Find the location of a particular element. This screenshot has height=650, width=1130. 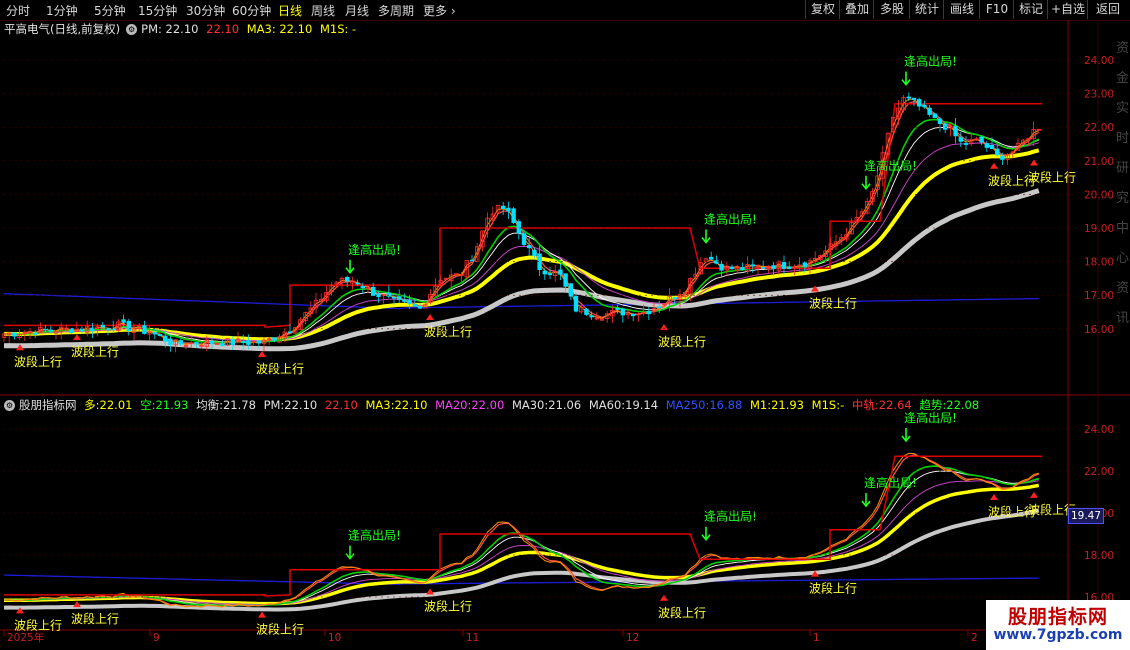

multi-stock-button: 多股 is located at coordinates (891, 9).